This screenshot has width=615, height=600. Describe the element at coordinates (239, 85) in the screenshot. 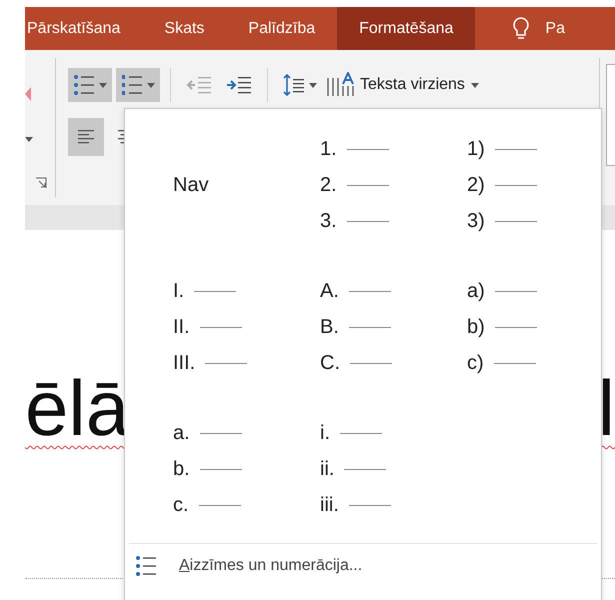

I see `indent-icon` at that location.